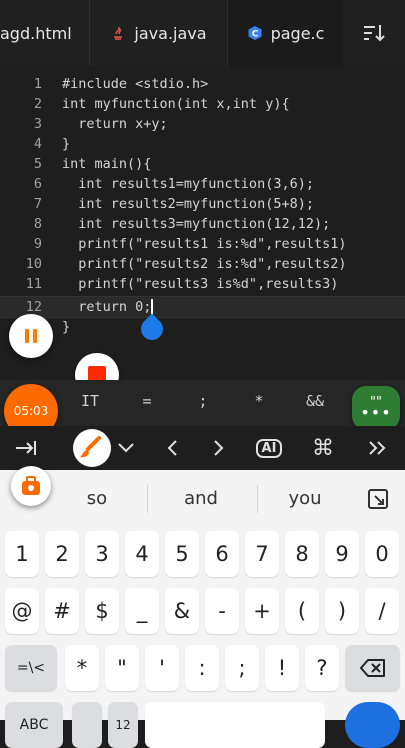  What do you see at coordinates (382, 611) in the screenshot?
I see `key: /` at bounding box center [382, 611].